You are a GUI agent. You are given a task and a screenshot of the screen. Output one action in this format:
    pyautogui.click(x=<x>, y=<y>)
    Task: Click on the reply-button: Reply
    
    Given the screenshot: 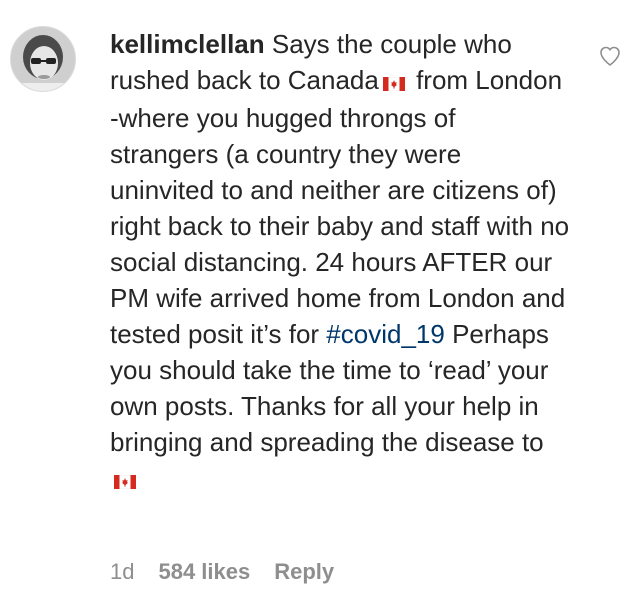 What is the action you would take?
    pyautogui.click(x=304, y=572)
    